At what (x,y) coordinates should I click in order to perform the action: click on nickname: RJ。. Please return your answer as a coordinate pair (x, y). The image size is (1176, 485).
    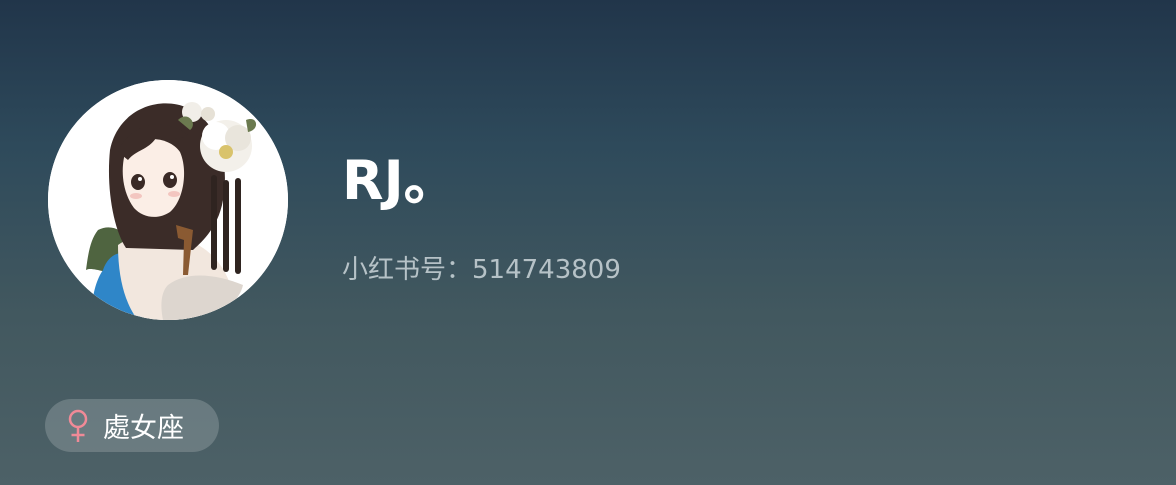
    Looking at the image, I should click on (400, 180).